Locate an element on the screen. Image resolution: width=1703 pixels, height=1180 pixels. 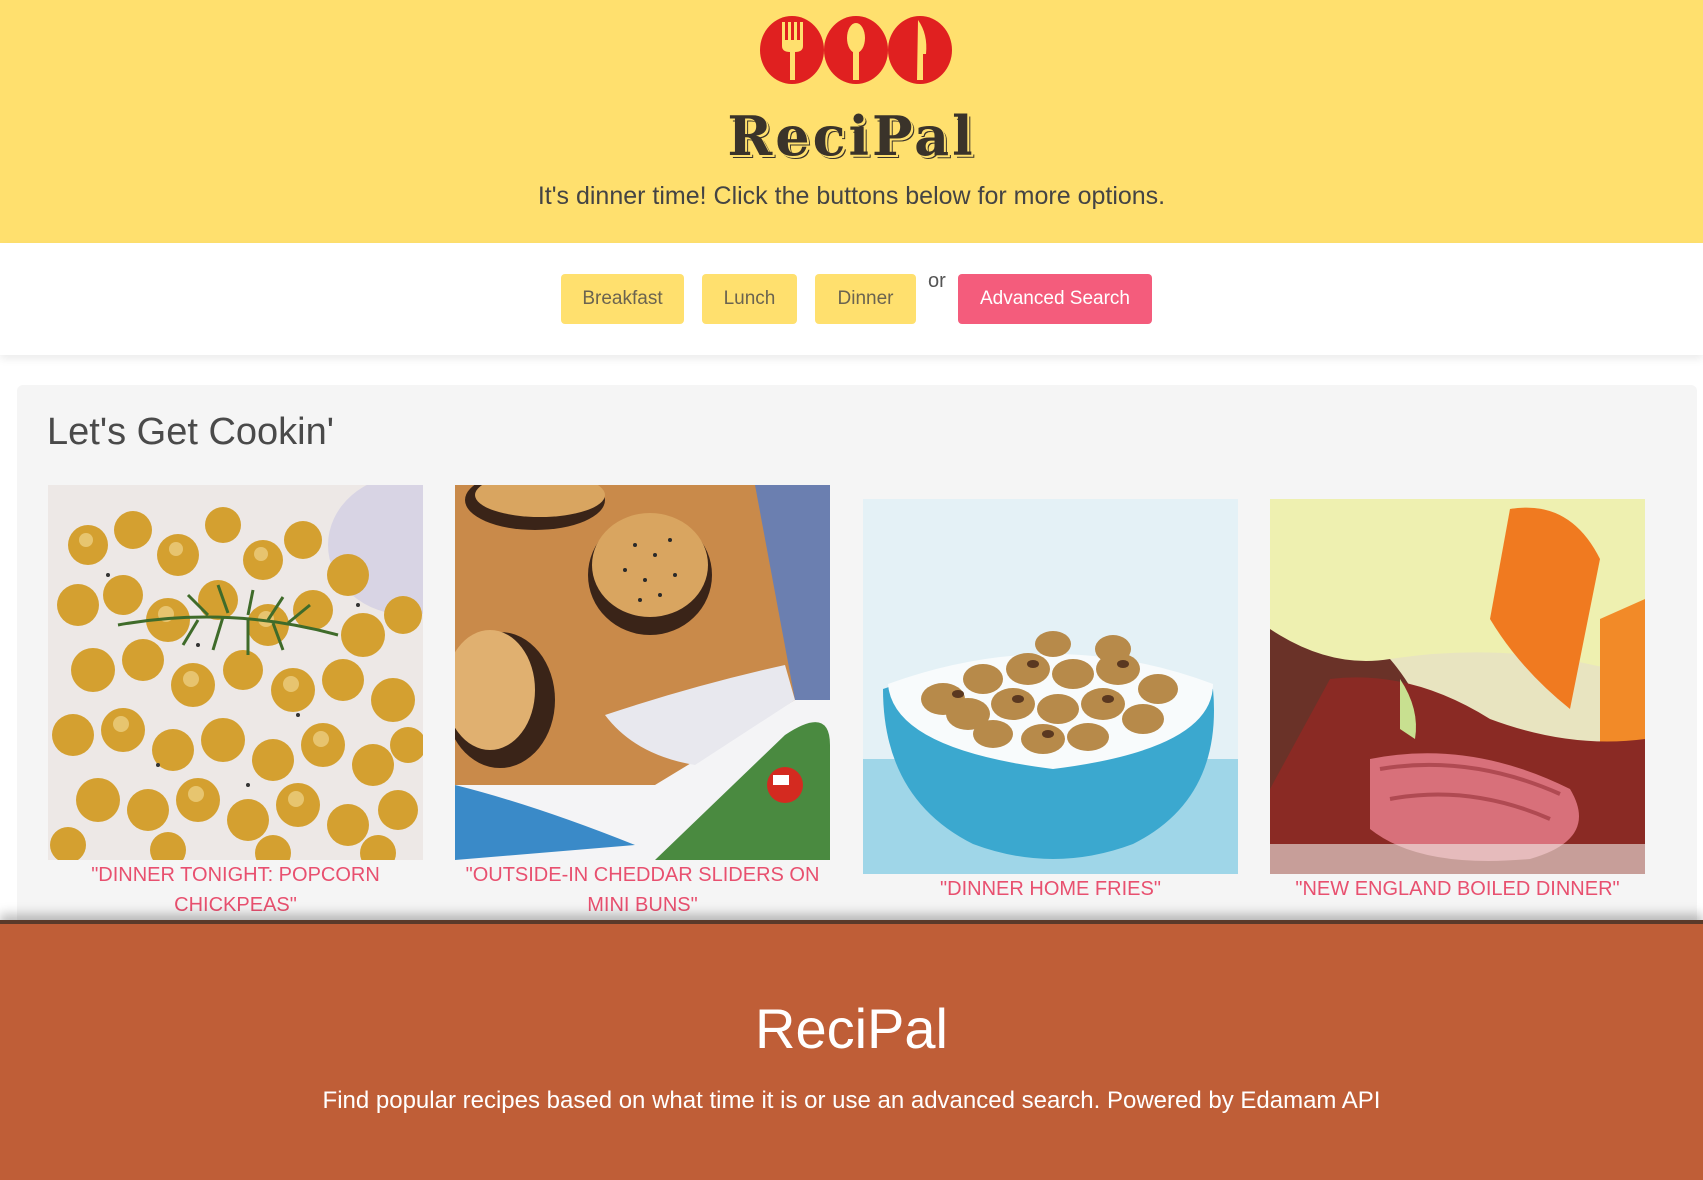
lunch-button: Lunch is located at coordinates (749, 299).